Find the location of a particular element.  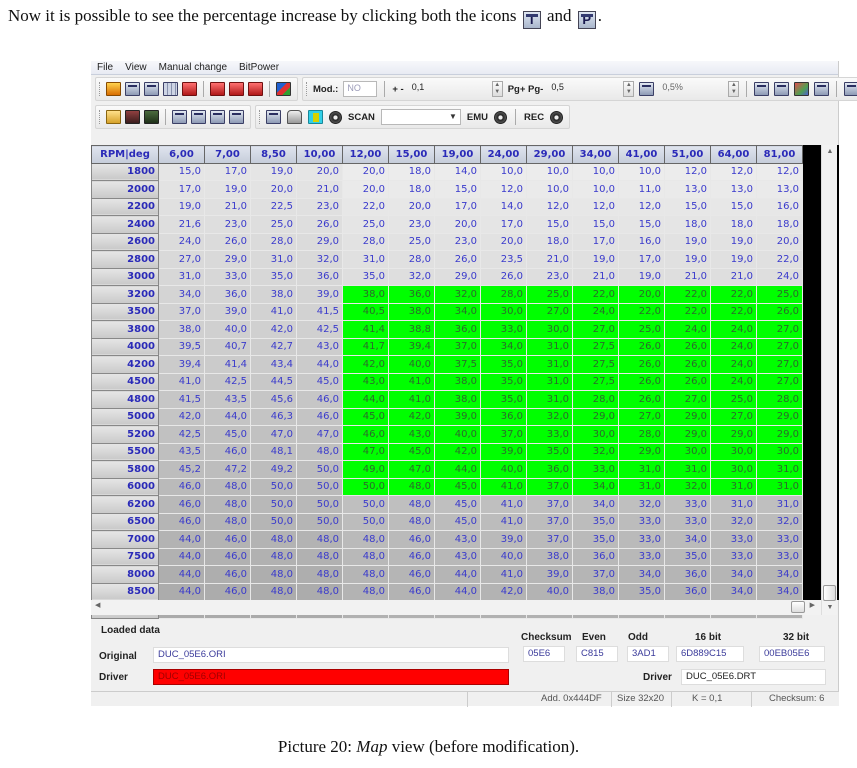

column-header: 24,00 is located at coordinates (503, 154).